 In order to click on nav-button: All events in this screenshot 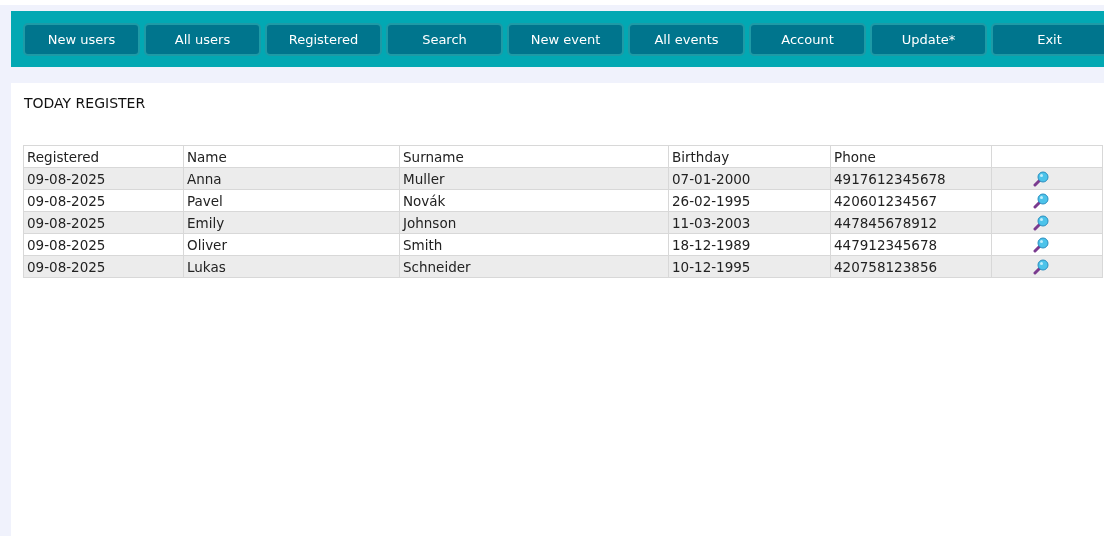, I will do `click(686, 39)`.